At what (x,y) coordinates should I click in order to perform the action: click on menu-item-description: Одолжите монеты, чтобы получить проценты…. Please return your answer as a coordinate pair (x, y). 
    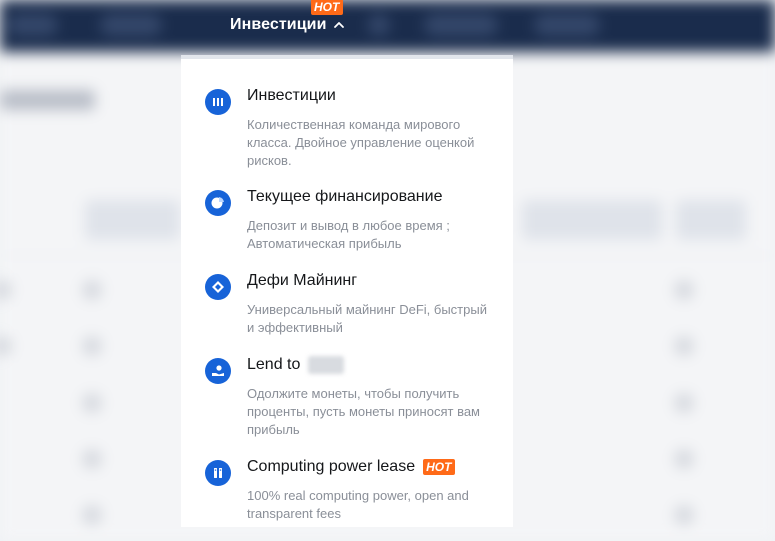
    Looking at the image, I should click on (363, 411).